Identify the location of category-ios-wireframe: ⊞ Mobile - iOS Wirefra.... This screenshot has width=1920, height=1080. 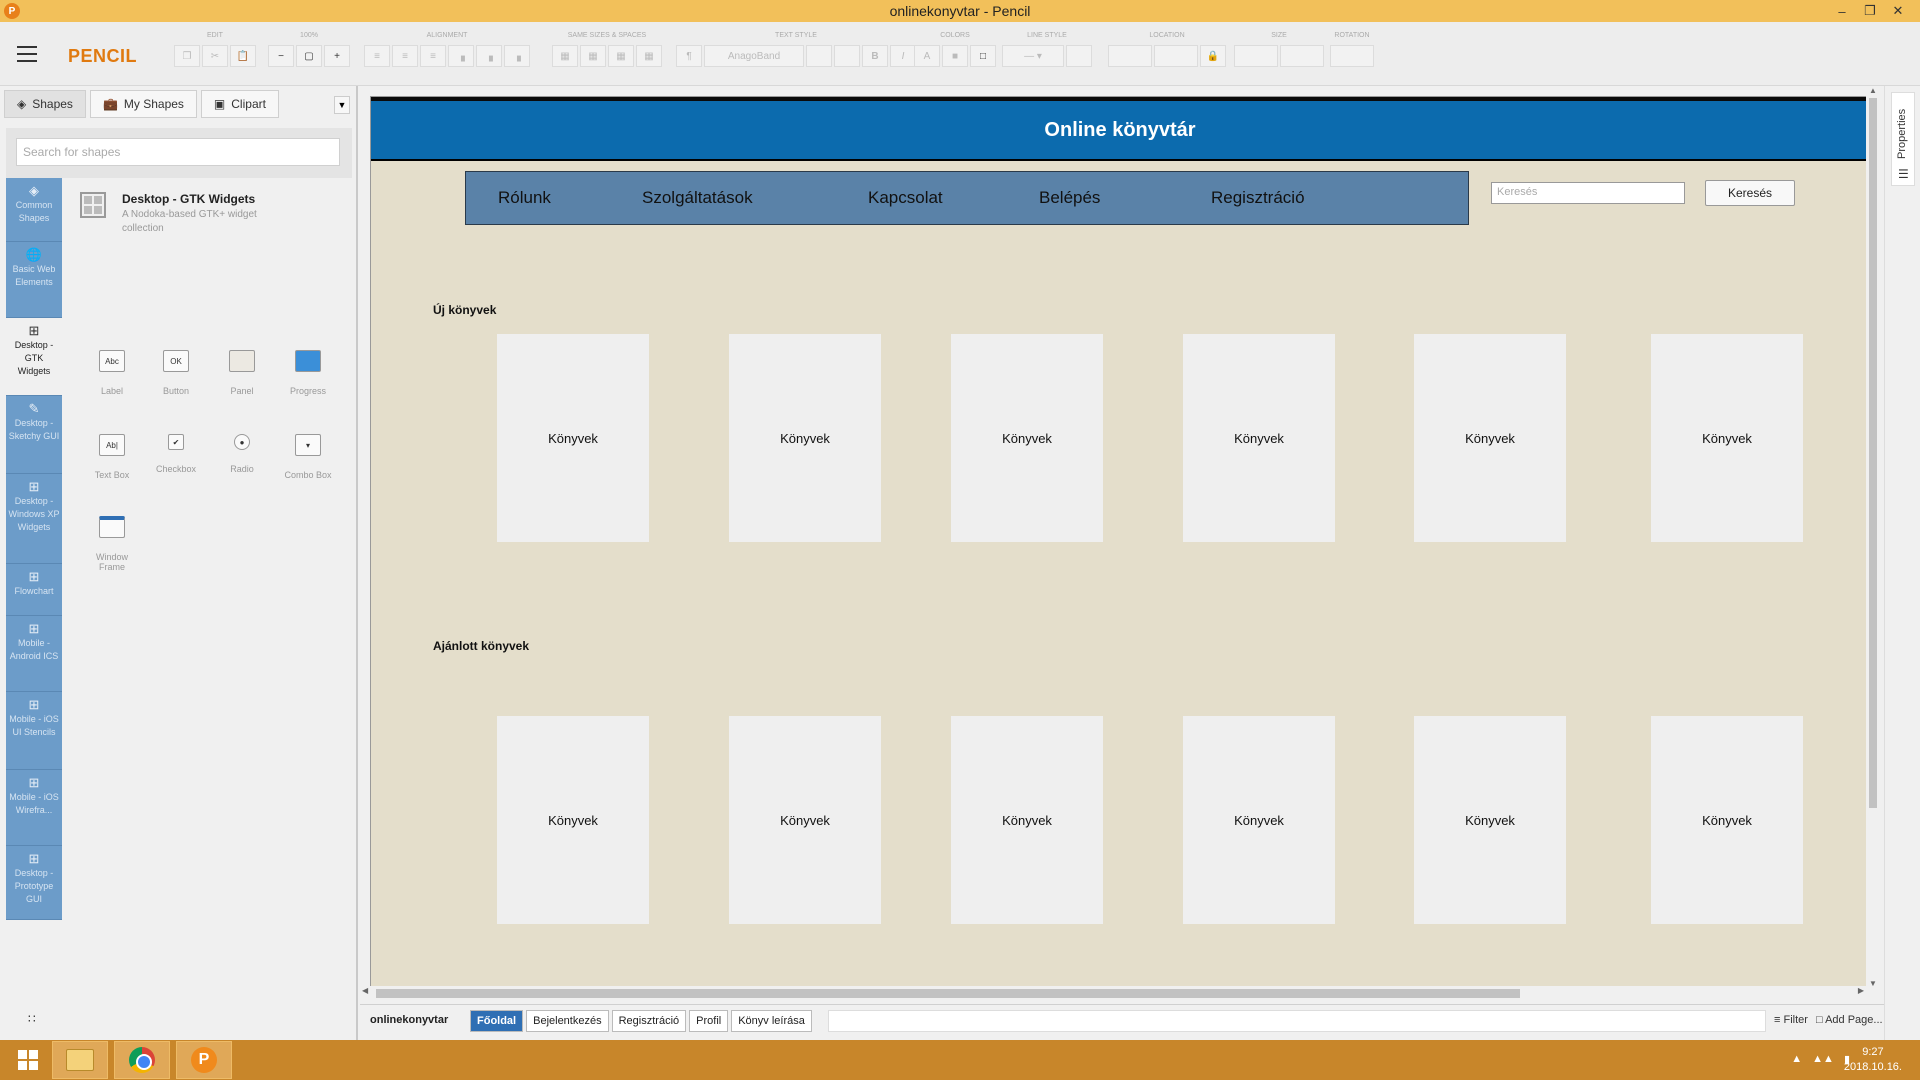
(34, 808).